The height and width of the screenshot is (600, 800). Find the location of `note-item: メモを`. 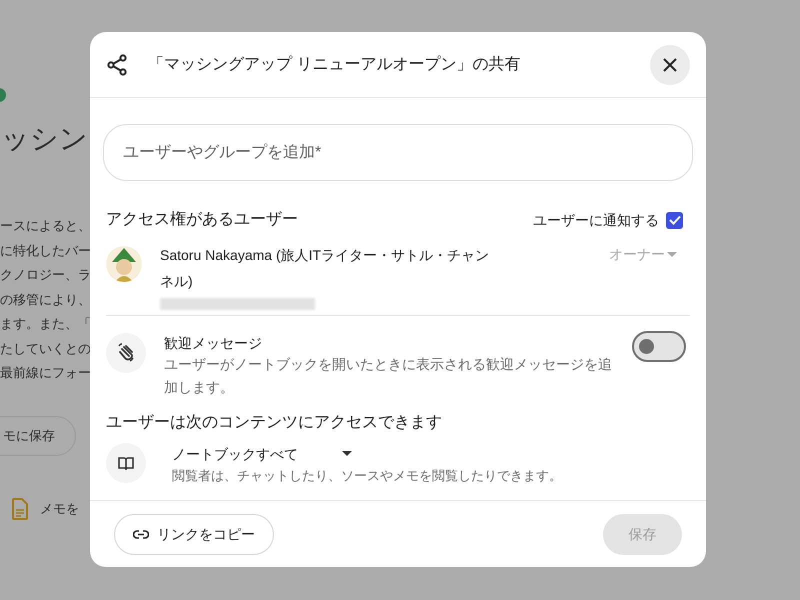

note-item: メモを is located at coordinates (59, 509).